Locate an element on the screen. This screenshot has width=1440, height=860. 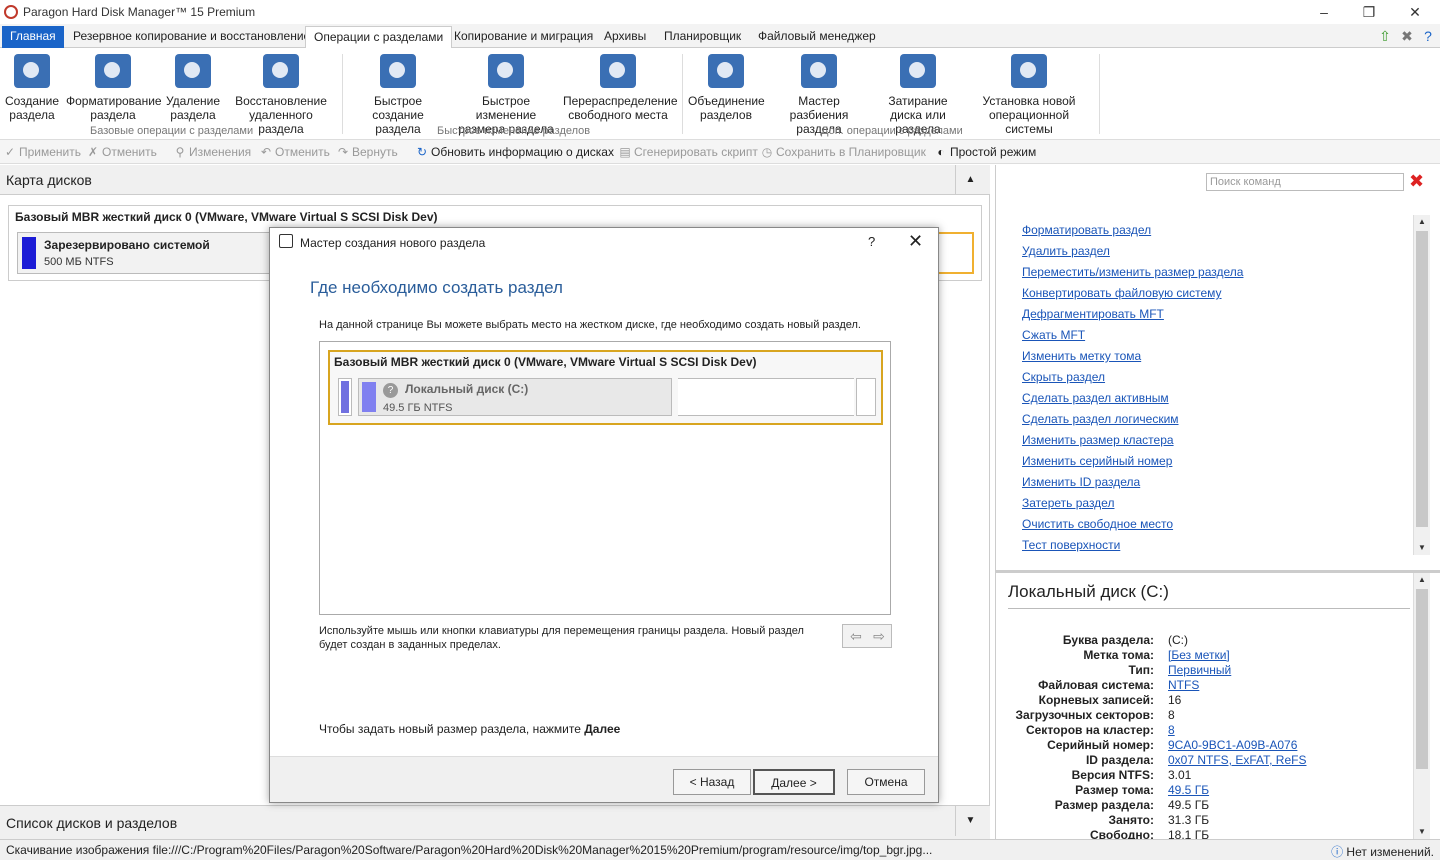
info-scrollbar: ▲ ▼ is located at coordinates (1421, 706).